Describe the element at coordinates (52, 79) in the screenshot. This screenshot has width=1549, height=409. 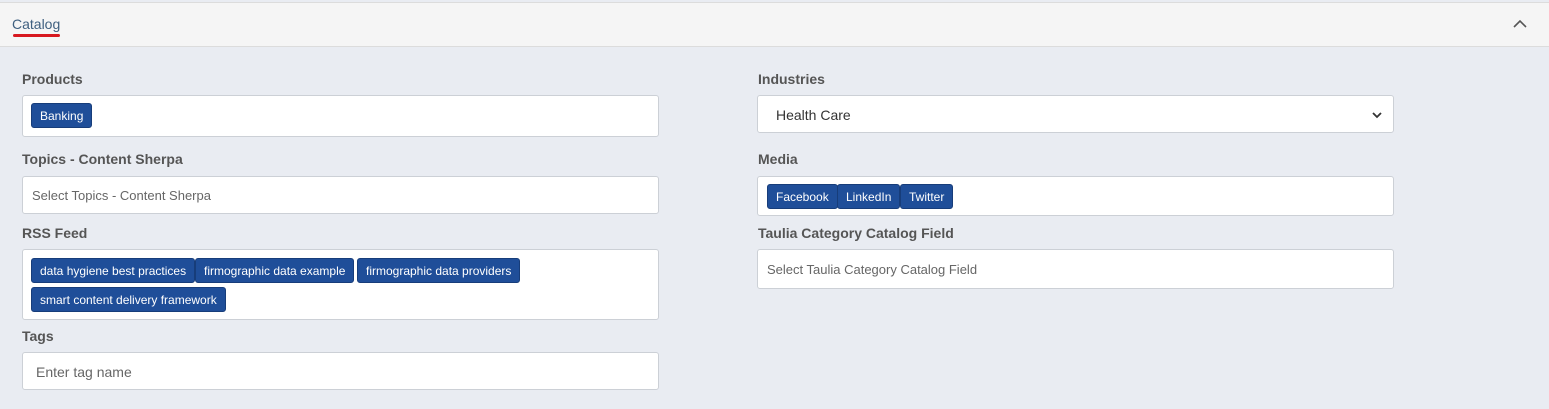
I see `products-label: Products` at that location.